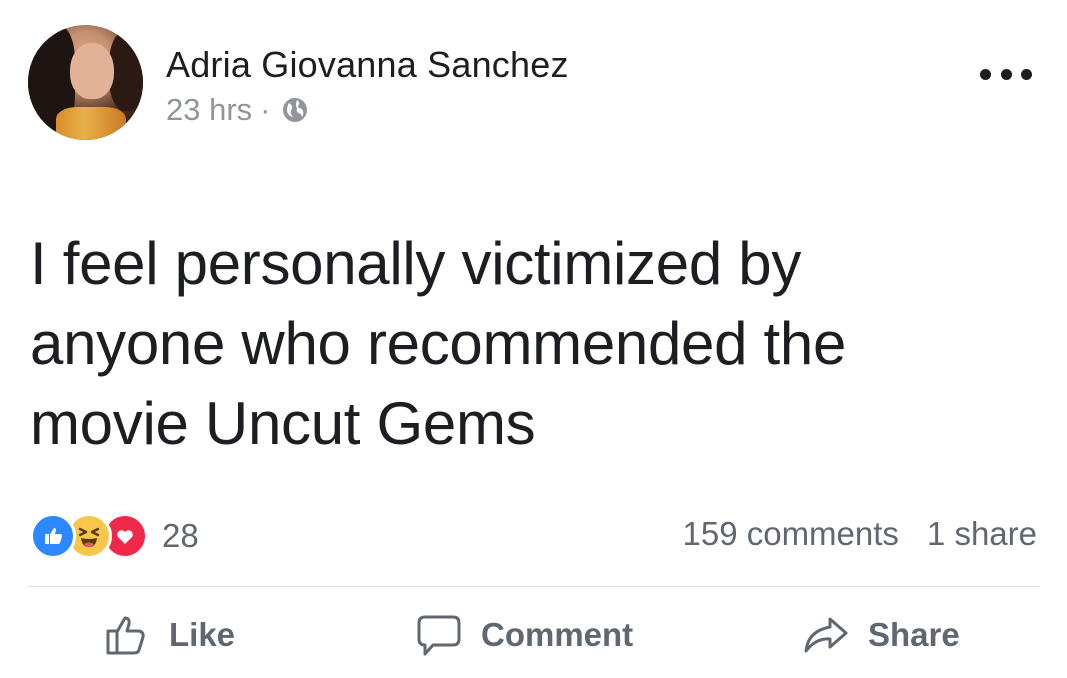 The width and height of the screenshot is (1067, 678). I want to click on post-meta: 23 hrs ·, so click(237, 110).